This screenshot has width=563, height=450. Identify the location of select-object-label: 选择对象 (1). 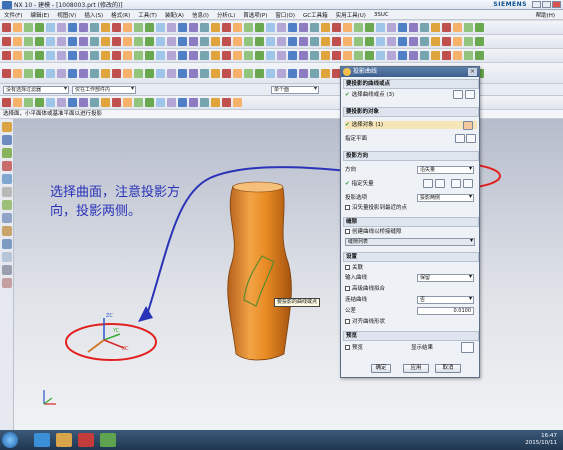
(367, 125).